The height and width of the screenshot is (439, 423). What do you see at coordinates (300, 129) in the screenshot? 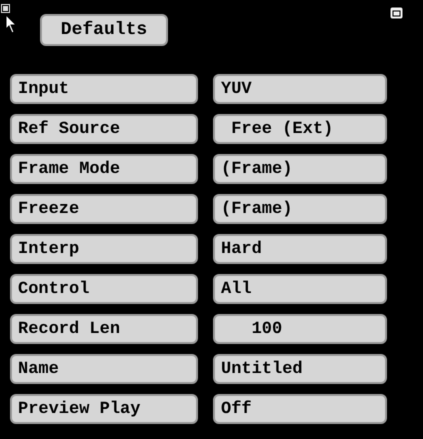
I see `setting-value-button: Free (Ext)` at bounding box center [300, 129].